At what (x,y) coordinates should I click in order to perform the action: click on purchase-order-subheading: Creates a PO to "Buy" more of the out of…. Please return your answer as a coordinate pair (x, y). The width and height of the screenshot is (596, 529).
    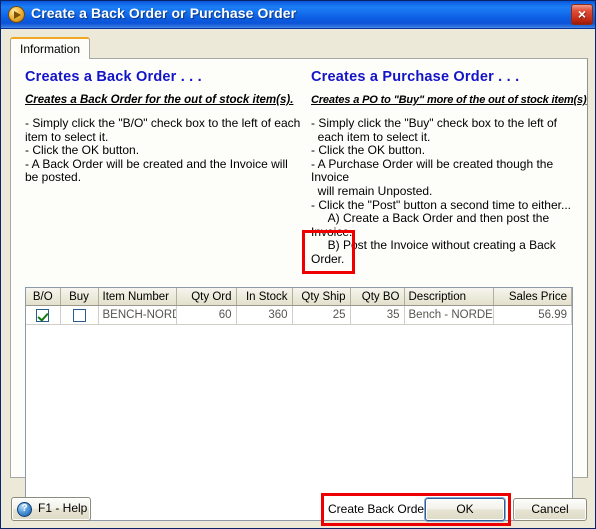
    Looking at the image, I should click on (449, 100).